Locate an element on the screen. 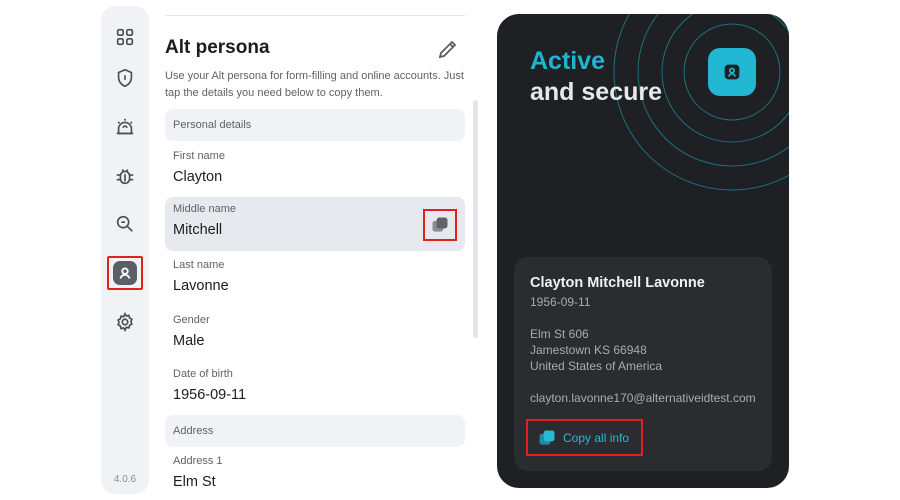 Image resolution: width=900 pixels, height=500 pixels. copy-all-label: Copy all info is located at coordinates (596, 437).